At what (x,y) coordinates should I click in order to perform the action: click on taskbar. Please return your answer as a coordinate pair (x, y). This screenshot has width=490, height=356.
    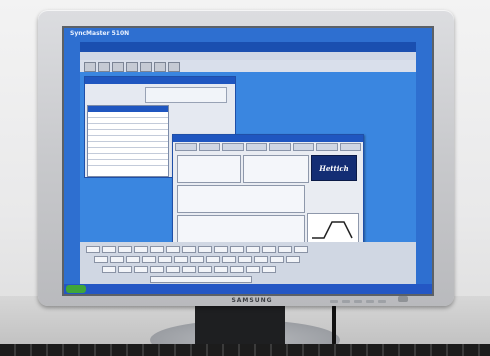
    Looking at the image, I should click on (248, 289).